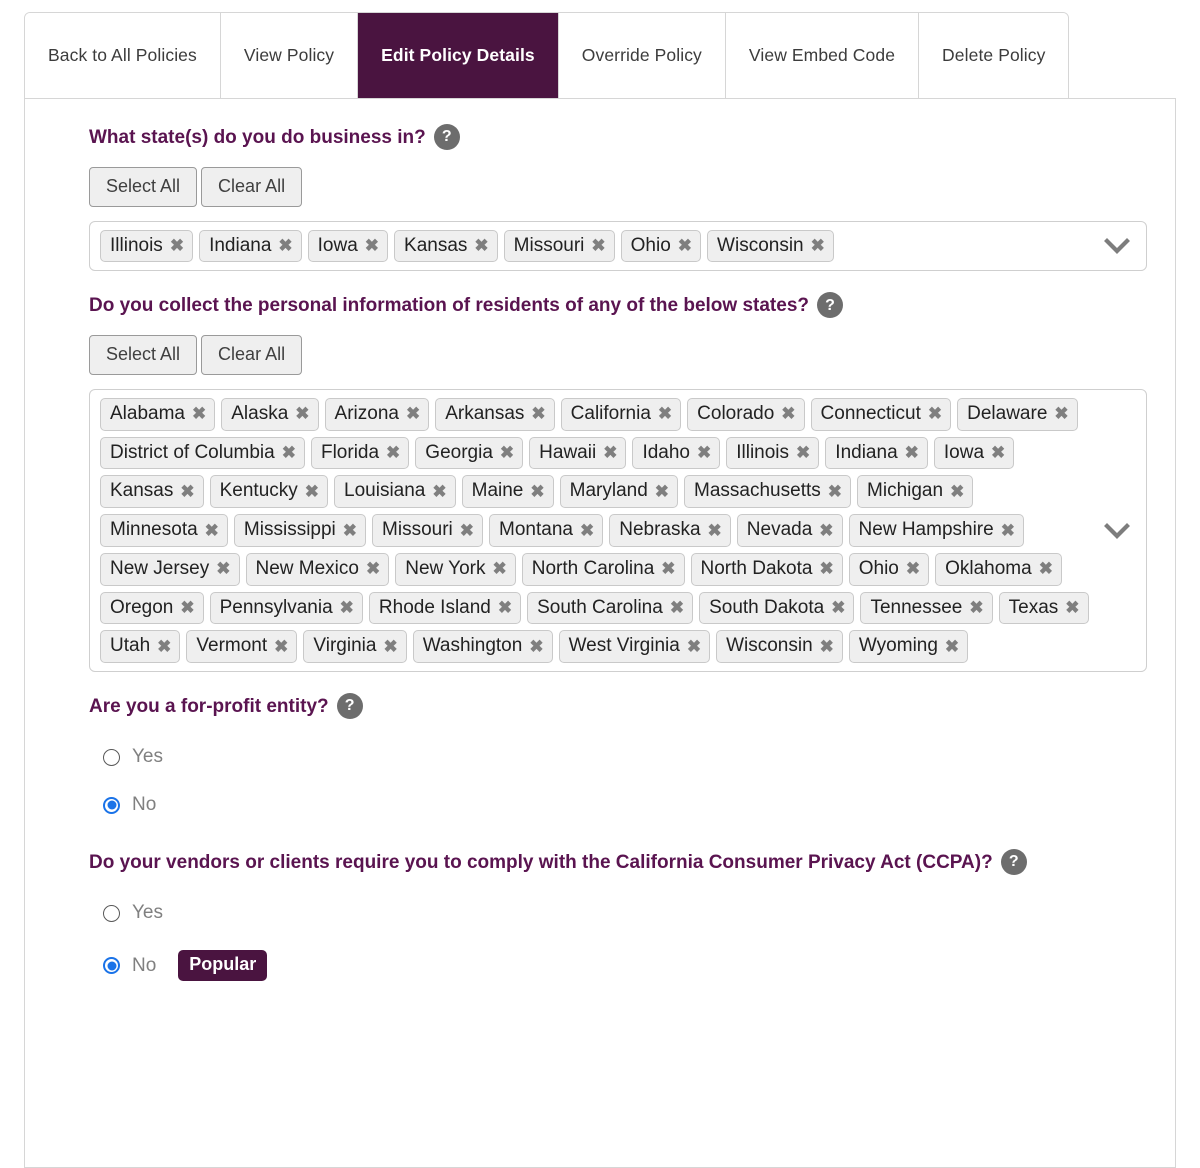 Image resolution: width=1200 pixels, height=1168 pixels. I want to click on radio-row-for_profit-yes: Yes, so click(625, 757).